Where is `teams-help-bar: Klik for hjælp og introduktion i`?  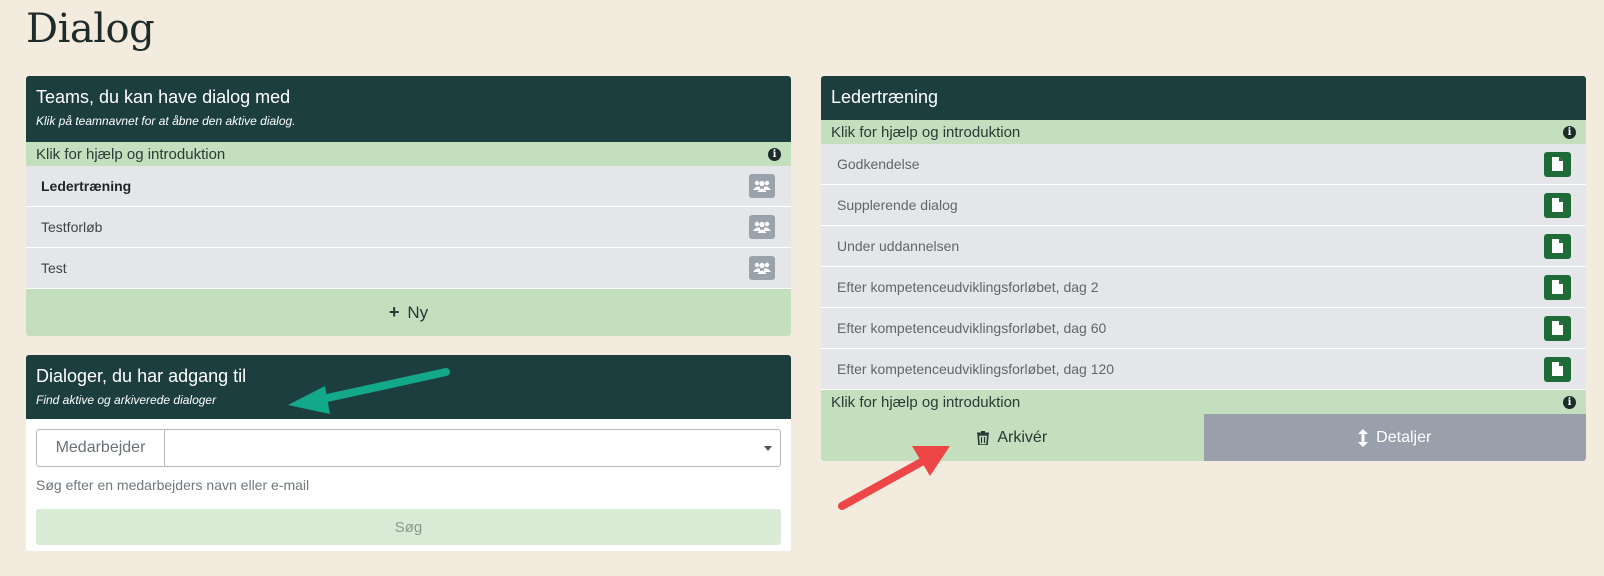
teams-help-bar: Klik for hjælp og introduktion i is located at coordinates (408, 154).